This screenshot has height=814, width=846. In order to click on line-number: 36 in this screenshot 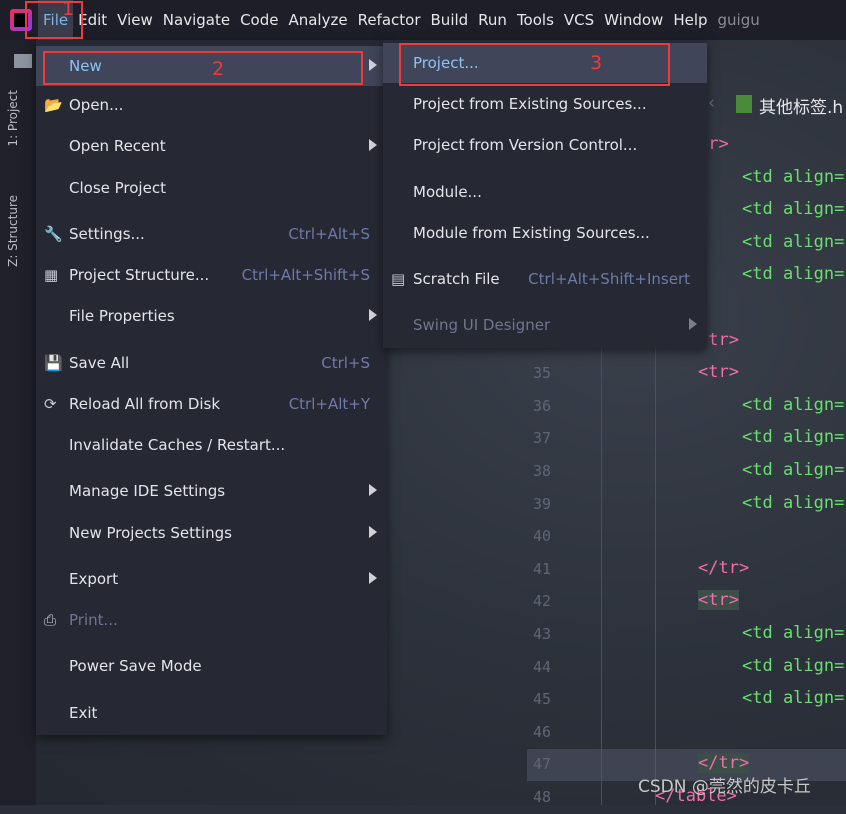, I will do `click(542, 405)`.